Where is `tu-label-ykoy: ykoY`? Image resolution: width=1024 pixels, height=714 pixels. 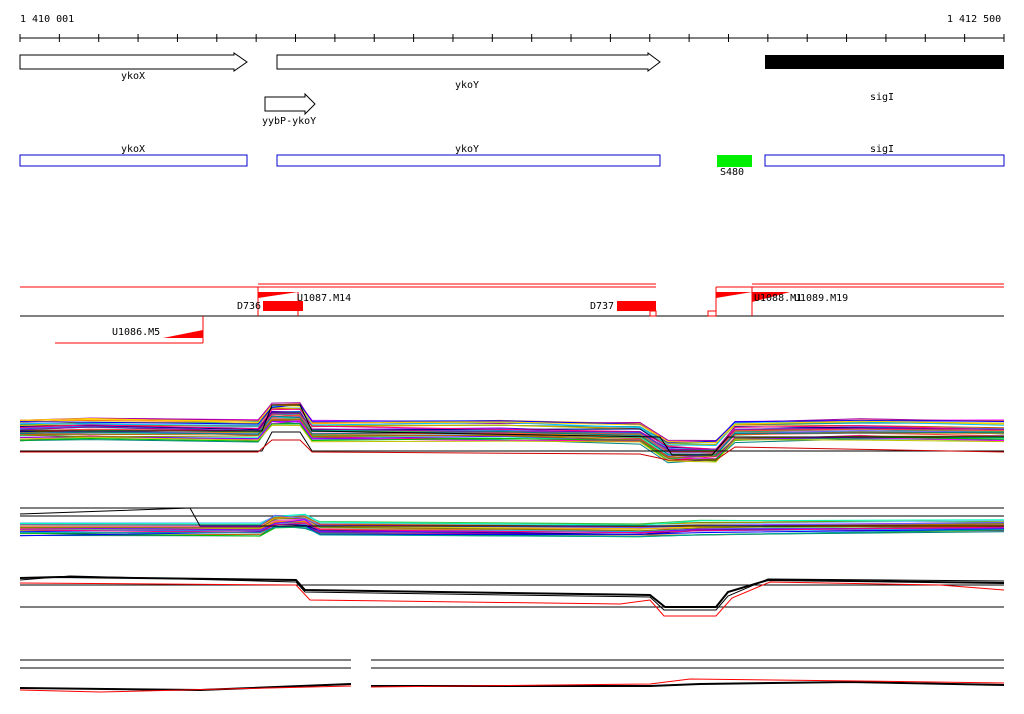 tu-label-ykoy: ykoY is located at coordinates (467, 149).